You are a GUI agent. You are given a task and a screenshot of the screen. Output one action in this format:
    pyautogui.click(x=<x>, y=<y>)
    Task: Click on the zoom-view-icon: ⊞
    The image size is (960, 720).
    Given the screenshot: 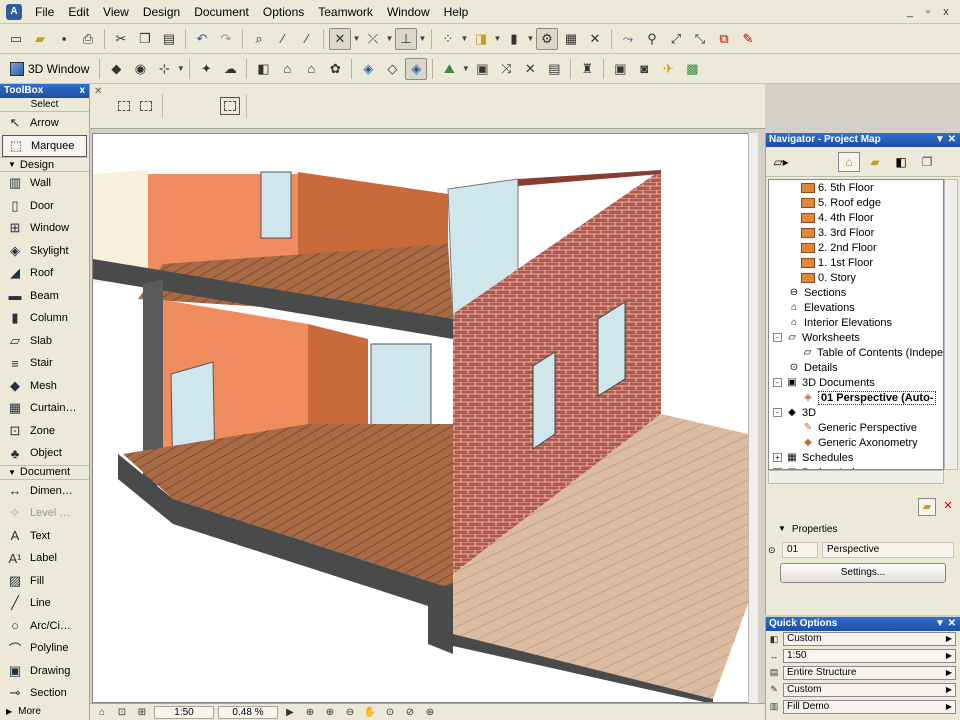 What is the action you would take?
    pyautogui.click(x=142, y=712)
    